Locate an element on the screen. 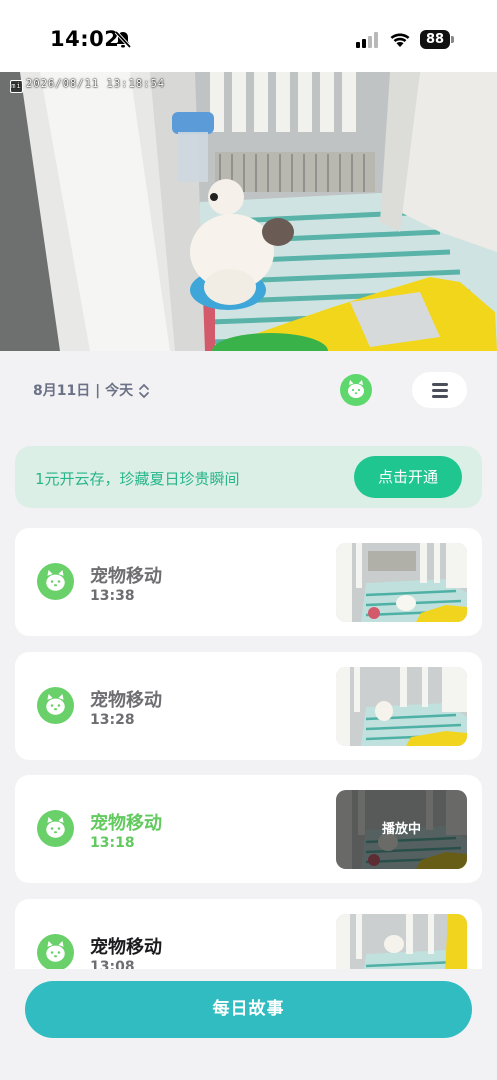  pet-filter-button is located at coordinates (356, 390).